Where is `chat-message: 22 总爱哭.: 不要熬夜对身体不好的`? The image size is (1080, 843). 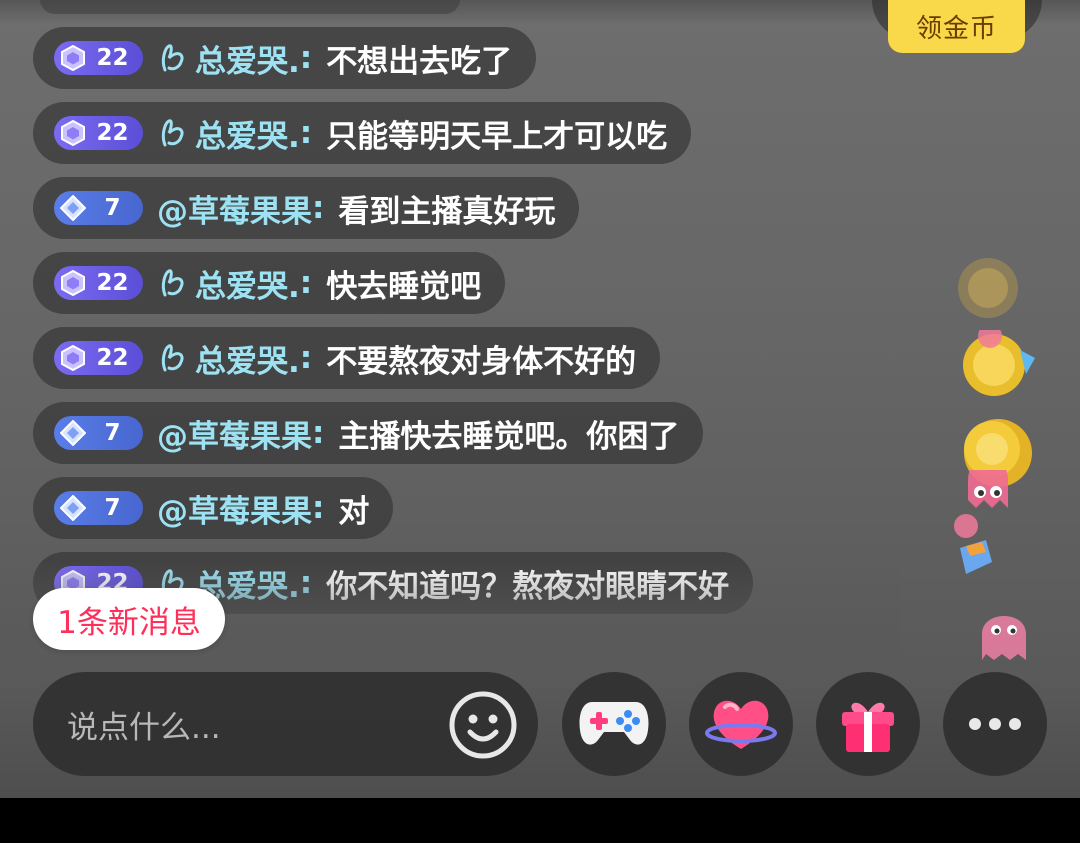
chat-message: 22 总爱哭.: 不要熬夜对身体不好的 is located at coordinates (347, 358).